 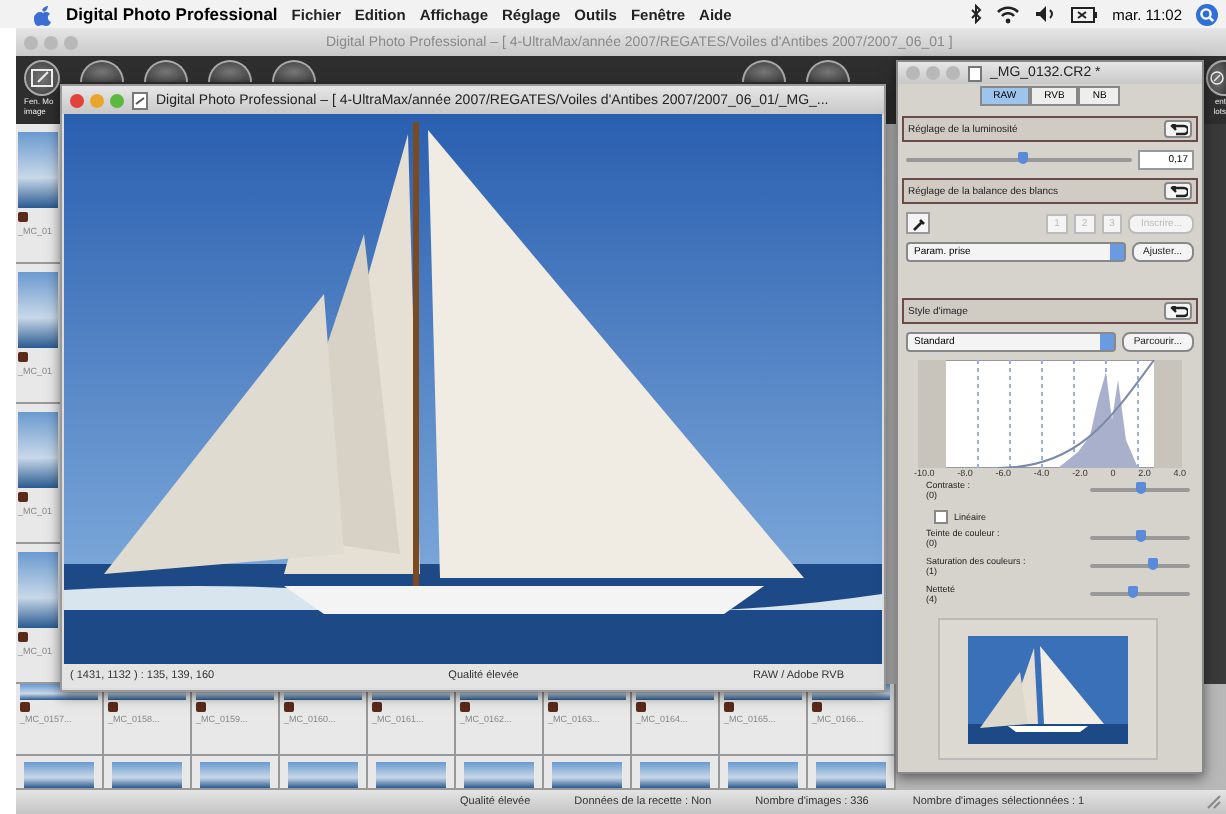 What do you see at coordinates (976, 14) in the screenshot?
I see `bluetooth-icon` at bounding box center [976, 14].